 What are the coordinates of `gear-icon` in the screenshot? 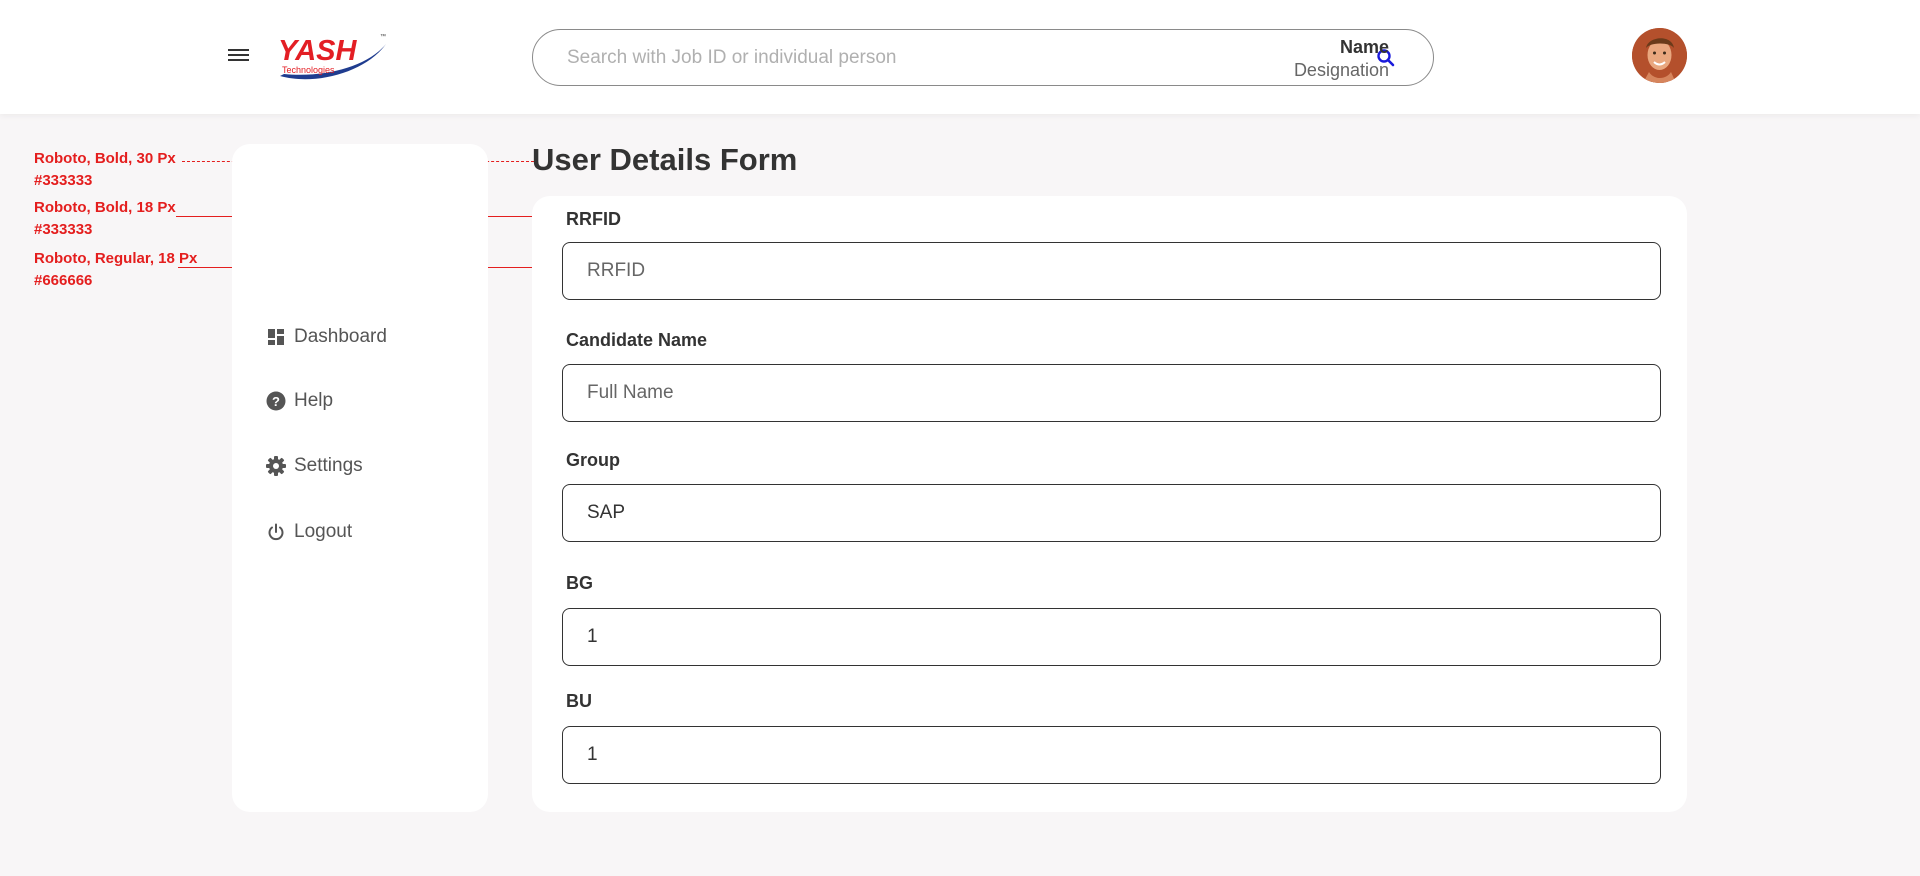 It's located at (276, 466).